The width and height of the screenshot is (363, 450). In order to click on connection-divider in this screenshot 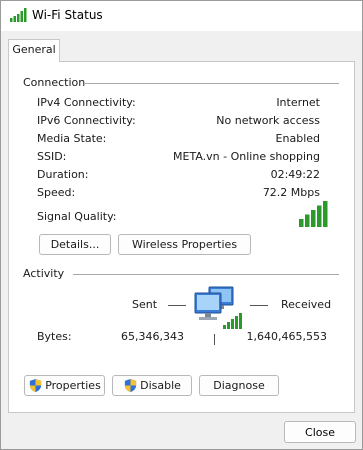, I will do `click(212, 83)`.